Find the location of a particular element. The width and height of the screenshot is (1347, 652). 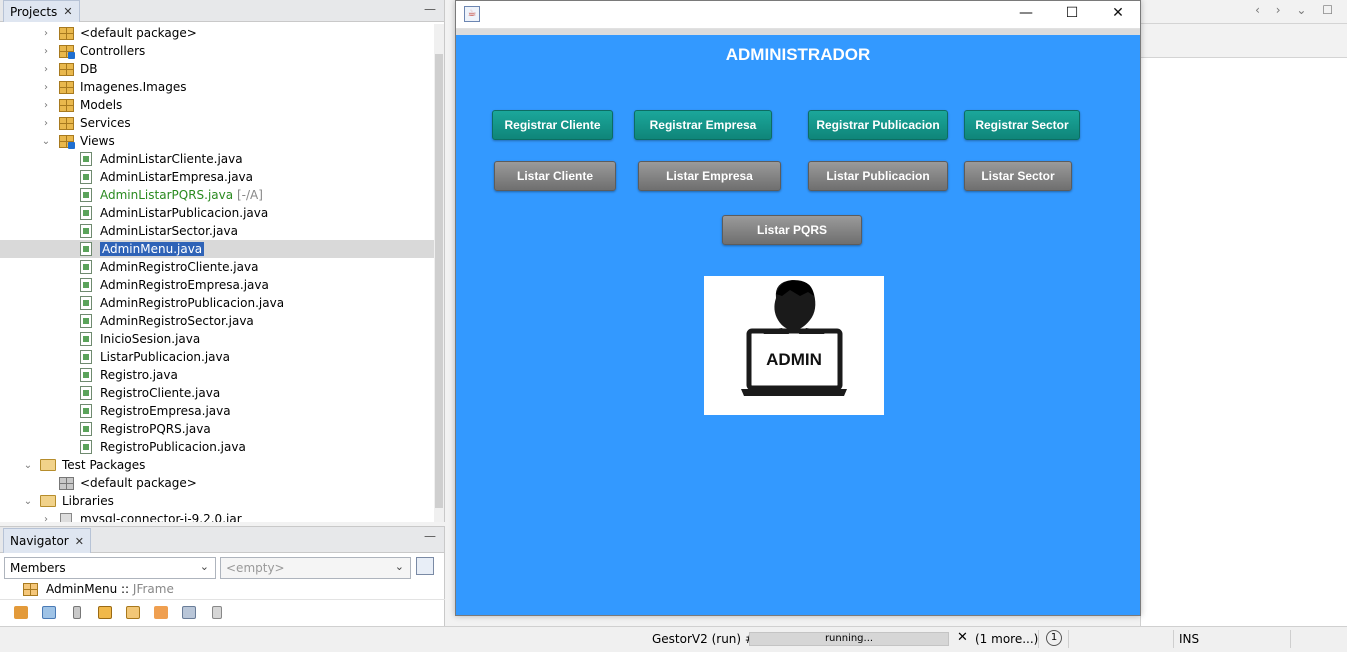

info-badge-icon is located at coordinates (71, 55).